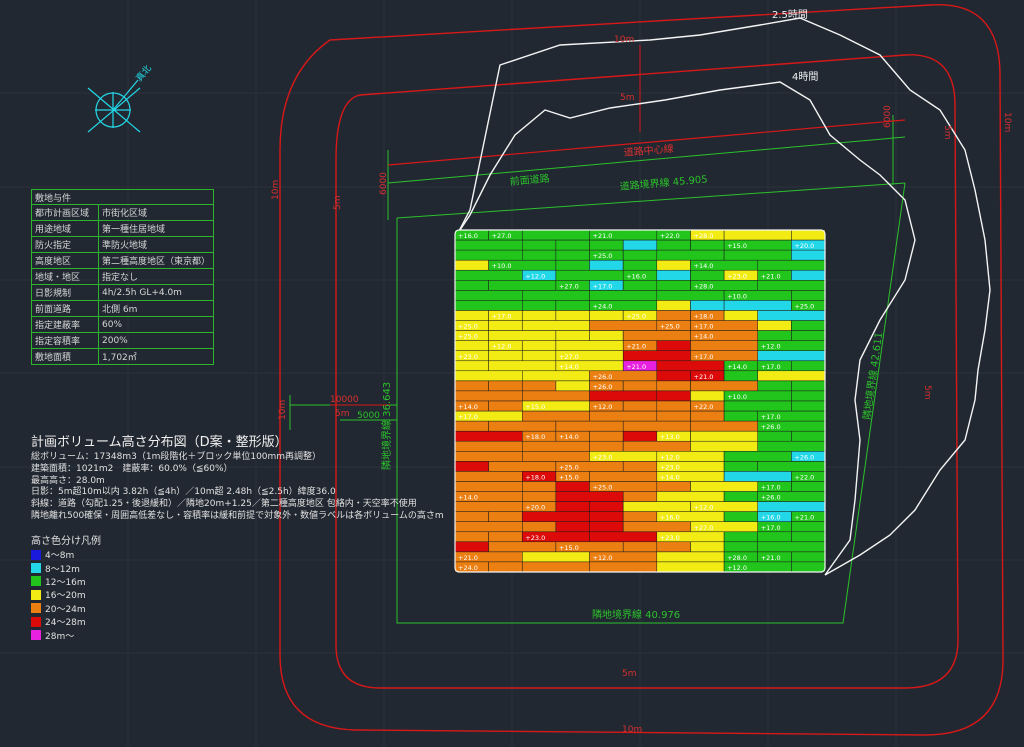 Image resolution: width=1024 pixels, height=747 pixels. Describe the element at coordinates (159, 442) in the screenshot. I see `plan-title: 計画ボリューム高さ分布図（D案・整形版）` at that location.